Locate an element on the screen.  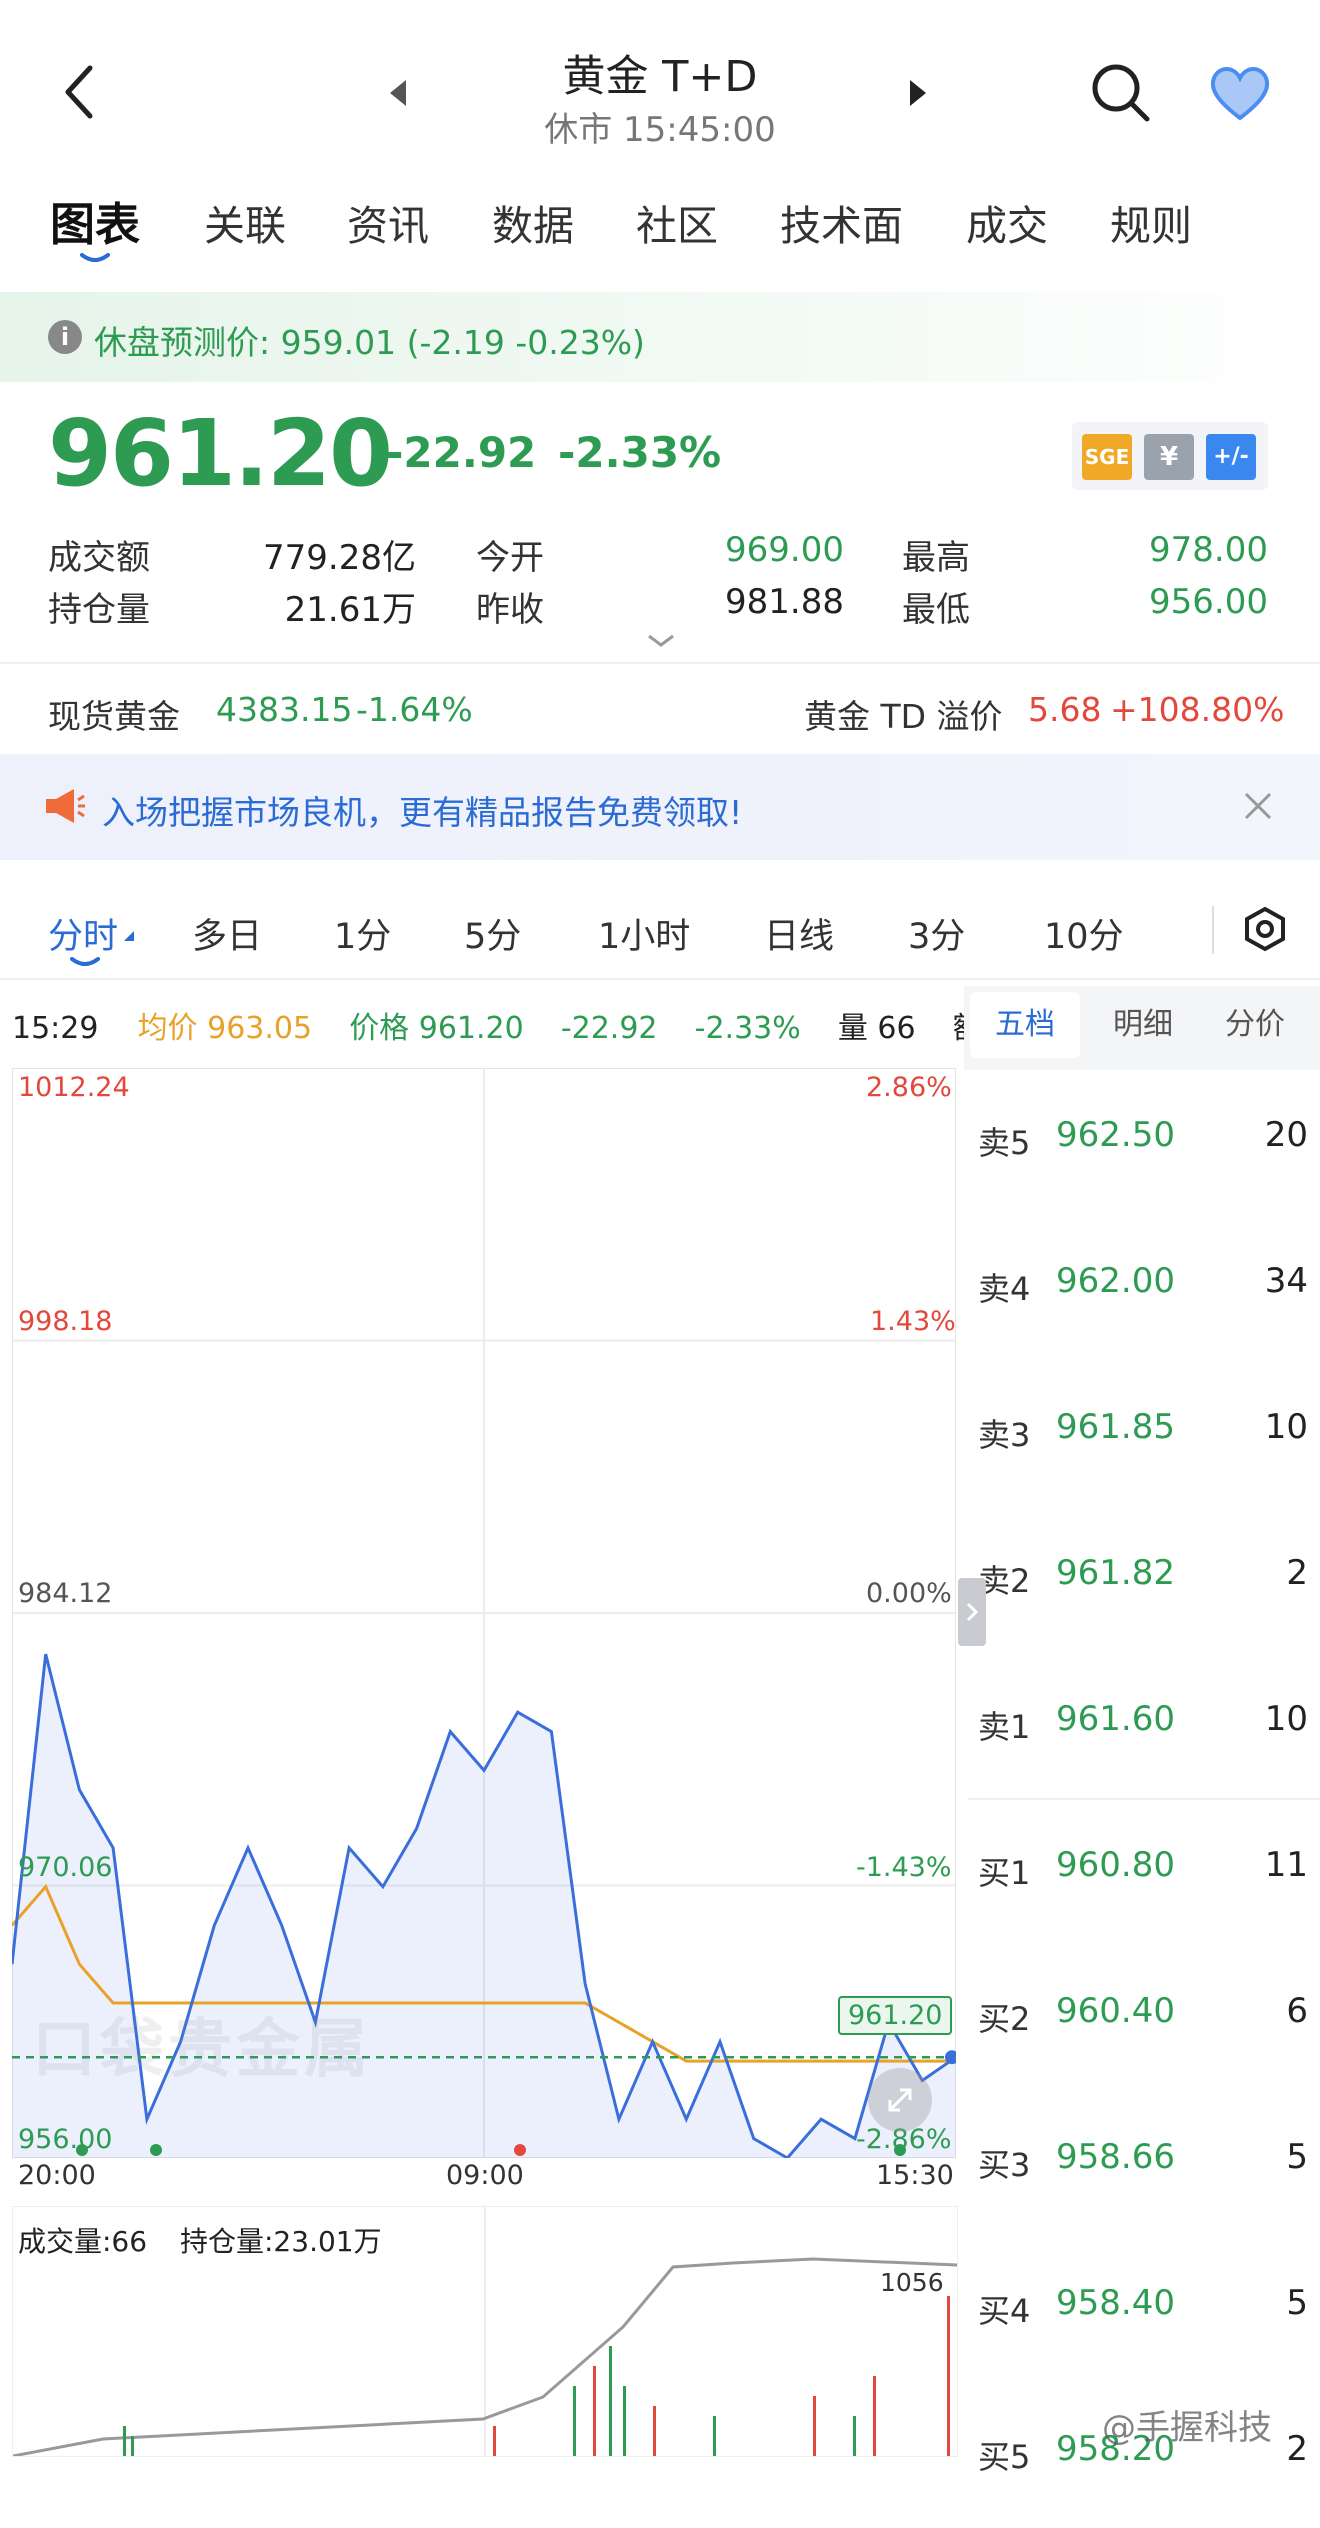
premium-pct: +108.80% is located at coordinates (1197, 709).